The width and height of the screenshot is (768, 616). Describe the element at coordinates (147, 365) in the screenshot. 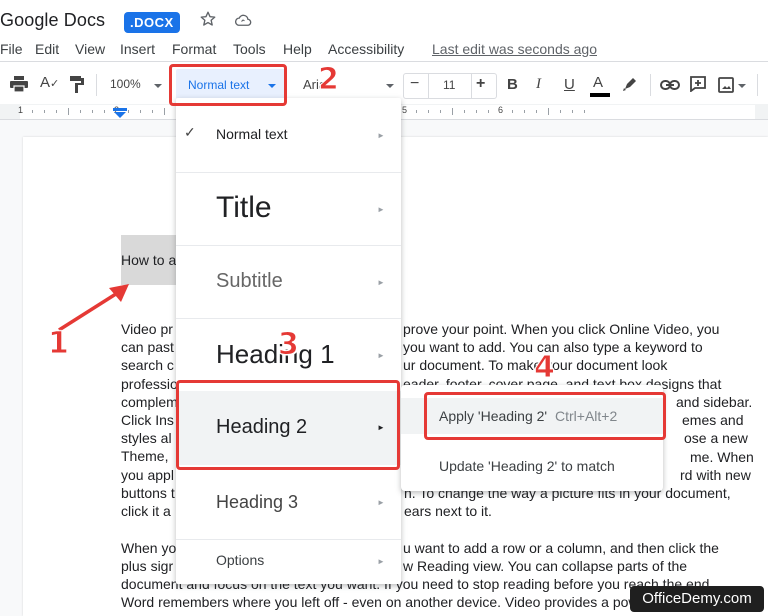

I see `document-text-line: search c` at that location.